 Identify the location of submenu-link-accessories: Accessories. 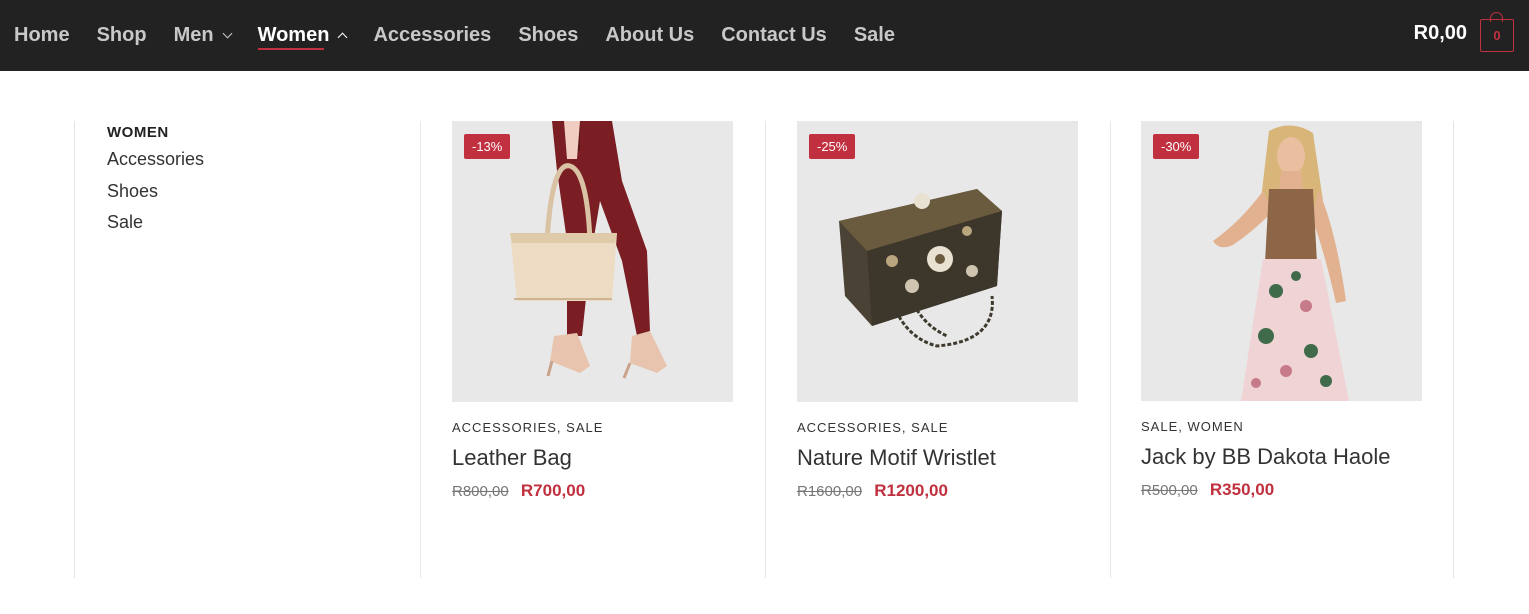
(155, 163).